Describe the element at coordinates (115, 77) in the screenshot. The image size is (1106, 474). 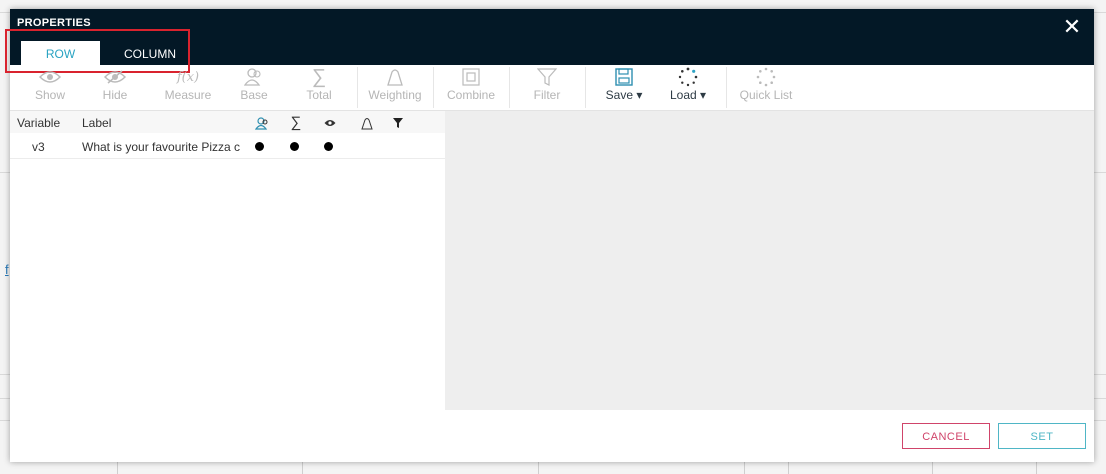
I see `eye-slash-icon` at that location.